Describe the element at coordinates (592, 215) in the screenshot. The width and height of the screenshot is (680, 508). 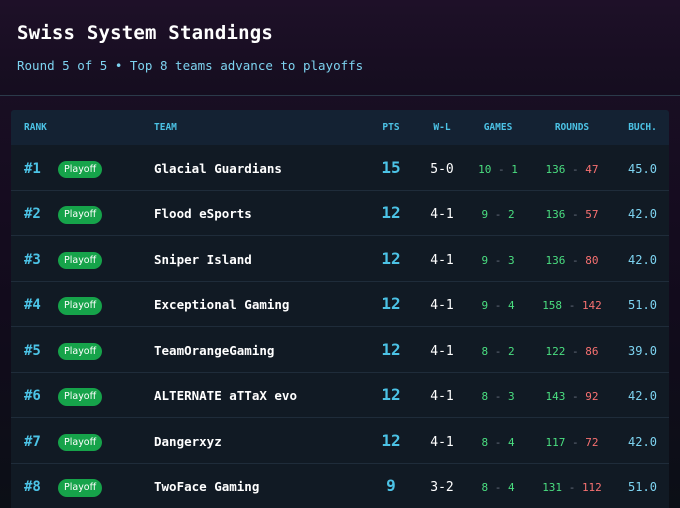
I see `rounds-lost: 57` at that location.